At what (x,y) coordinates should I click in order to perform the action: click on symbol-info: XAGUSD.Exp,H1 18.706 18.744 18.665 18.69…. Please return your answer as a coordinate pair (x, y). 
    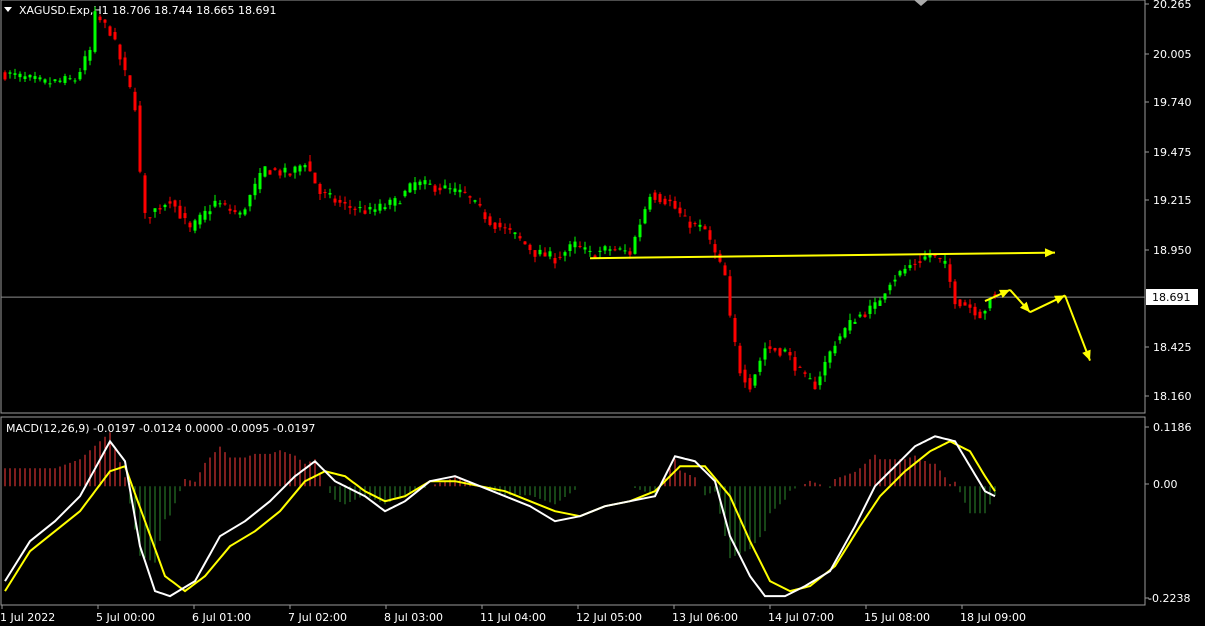
    Looking at the image, I should click on (148, 10).